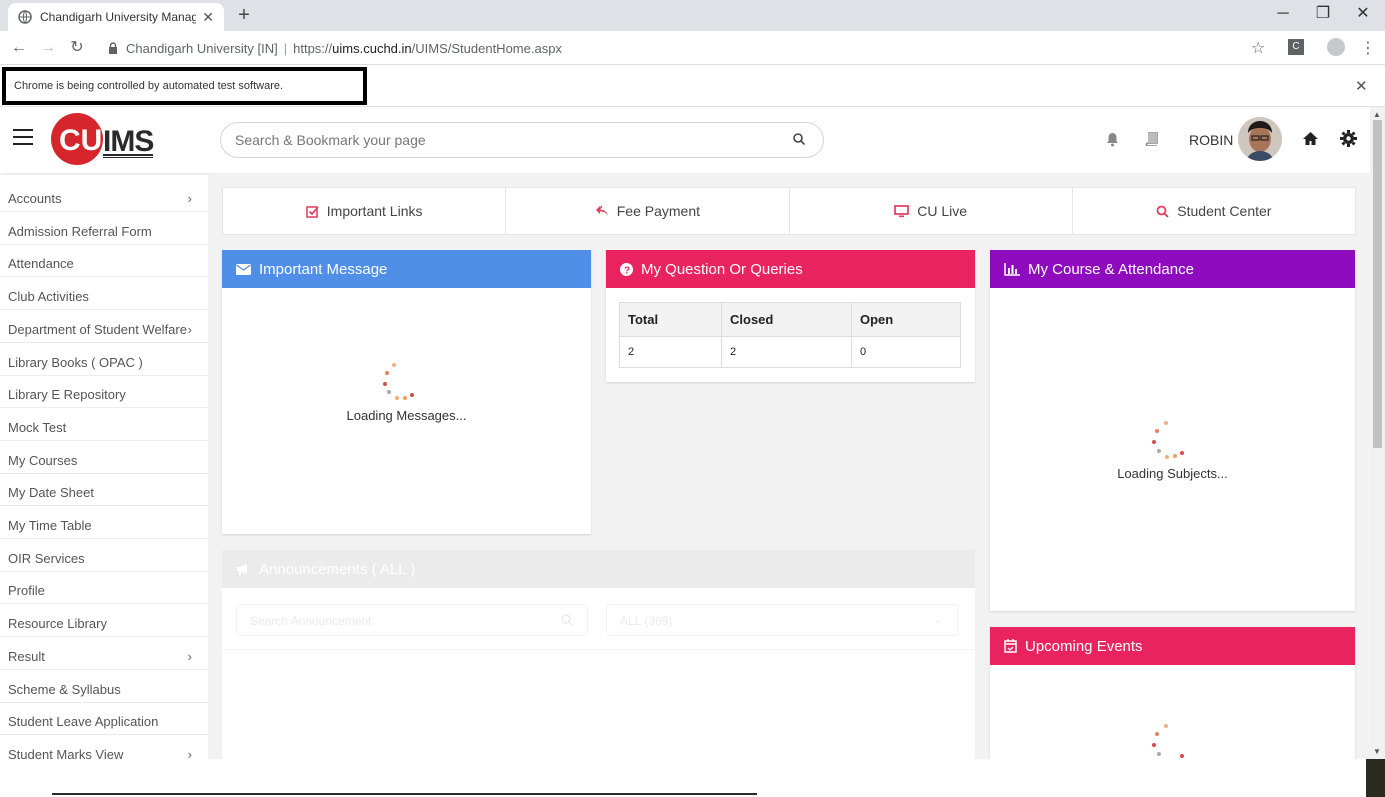  What do you see at coordinates (104, 195) in the screenshot?
I see `sidebar-item: Accounts ›` at bounding box center [104, 195].